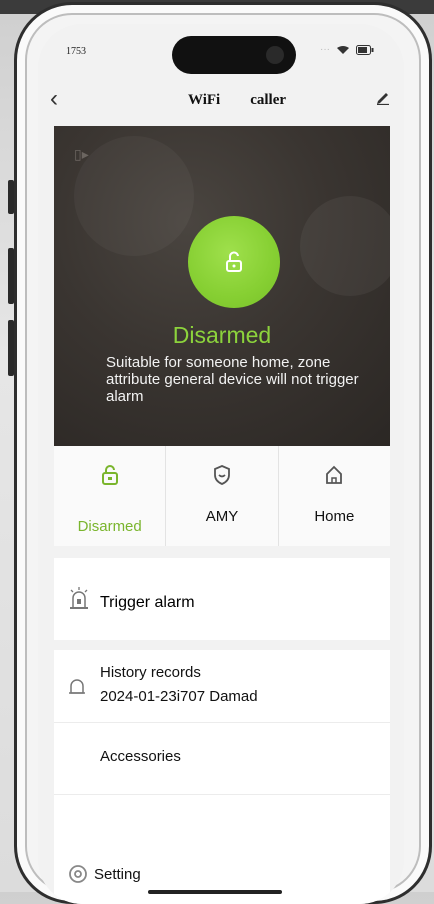 This screenshot has width=434, height=904. I want to click on setting-label: Setting, so click(117, 874).